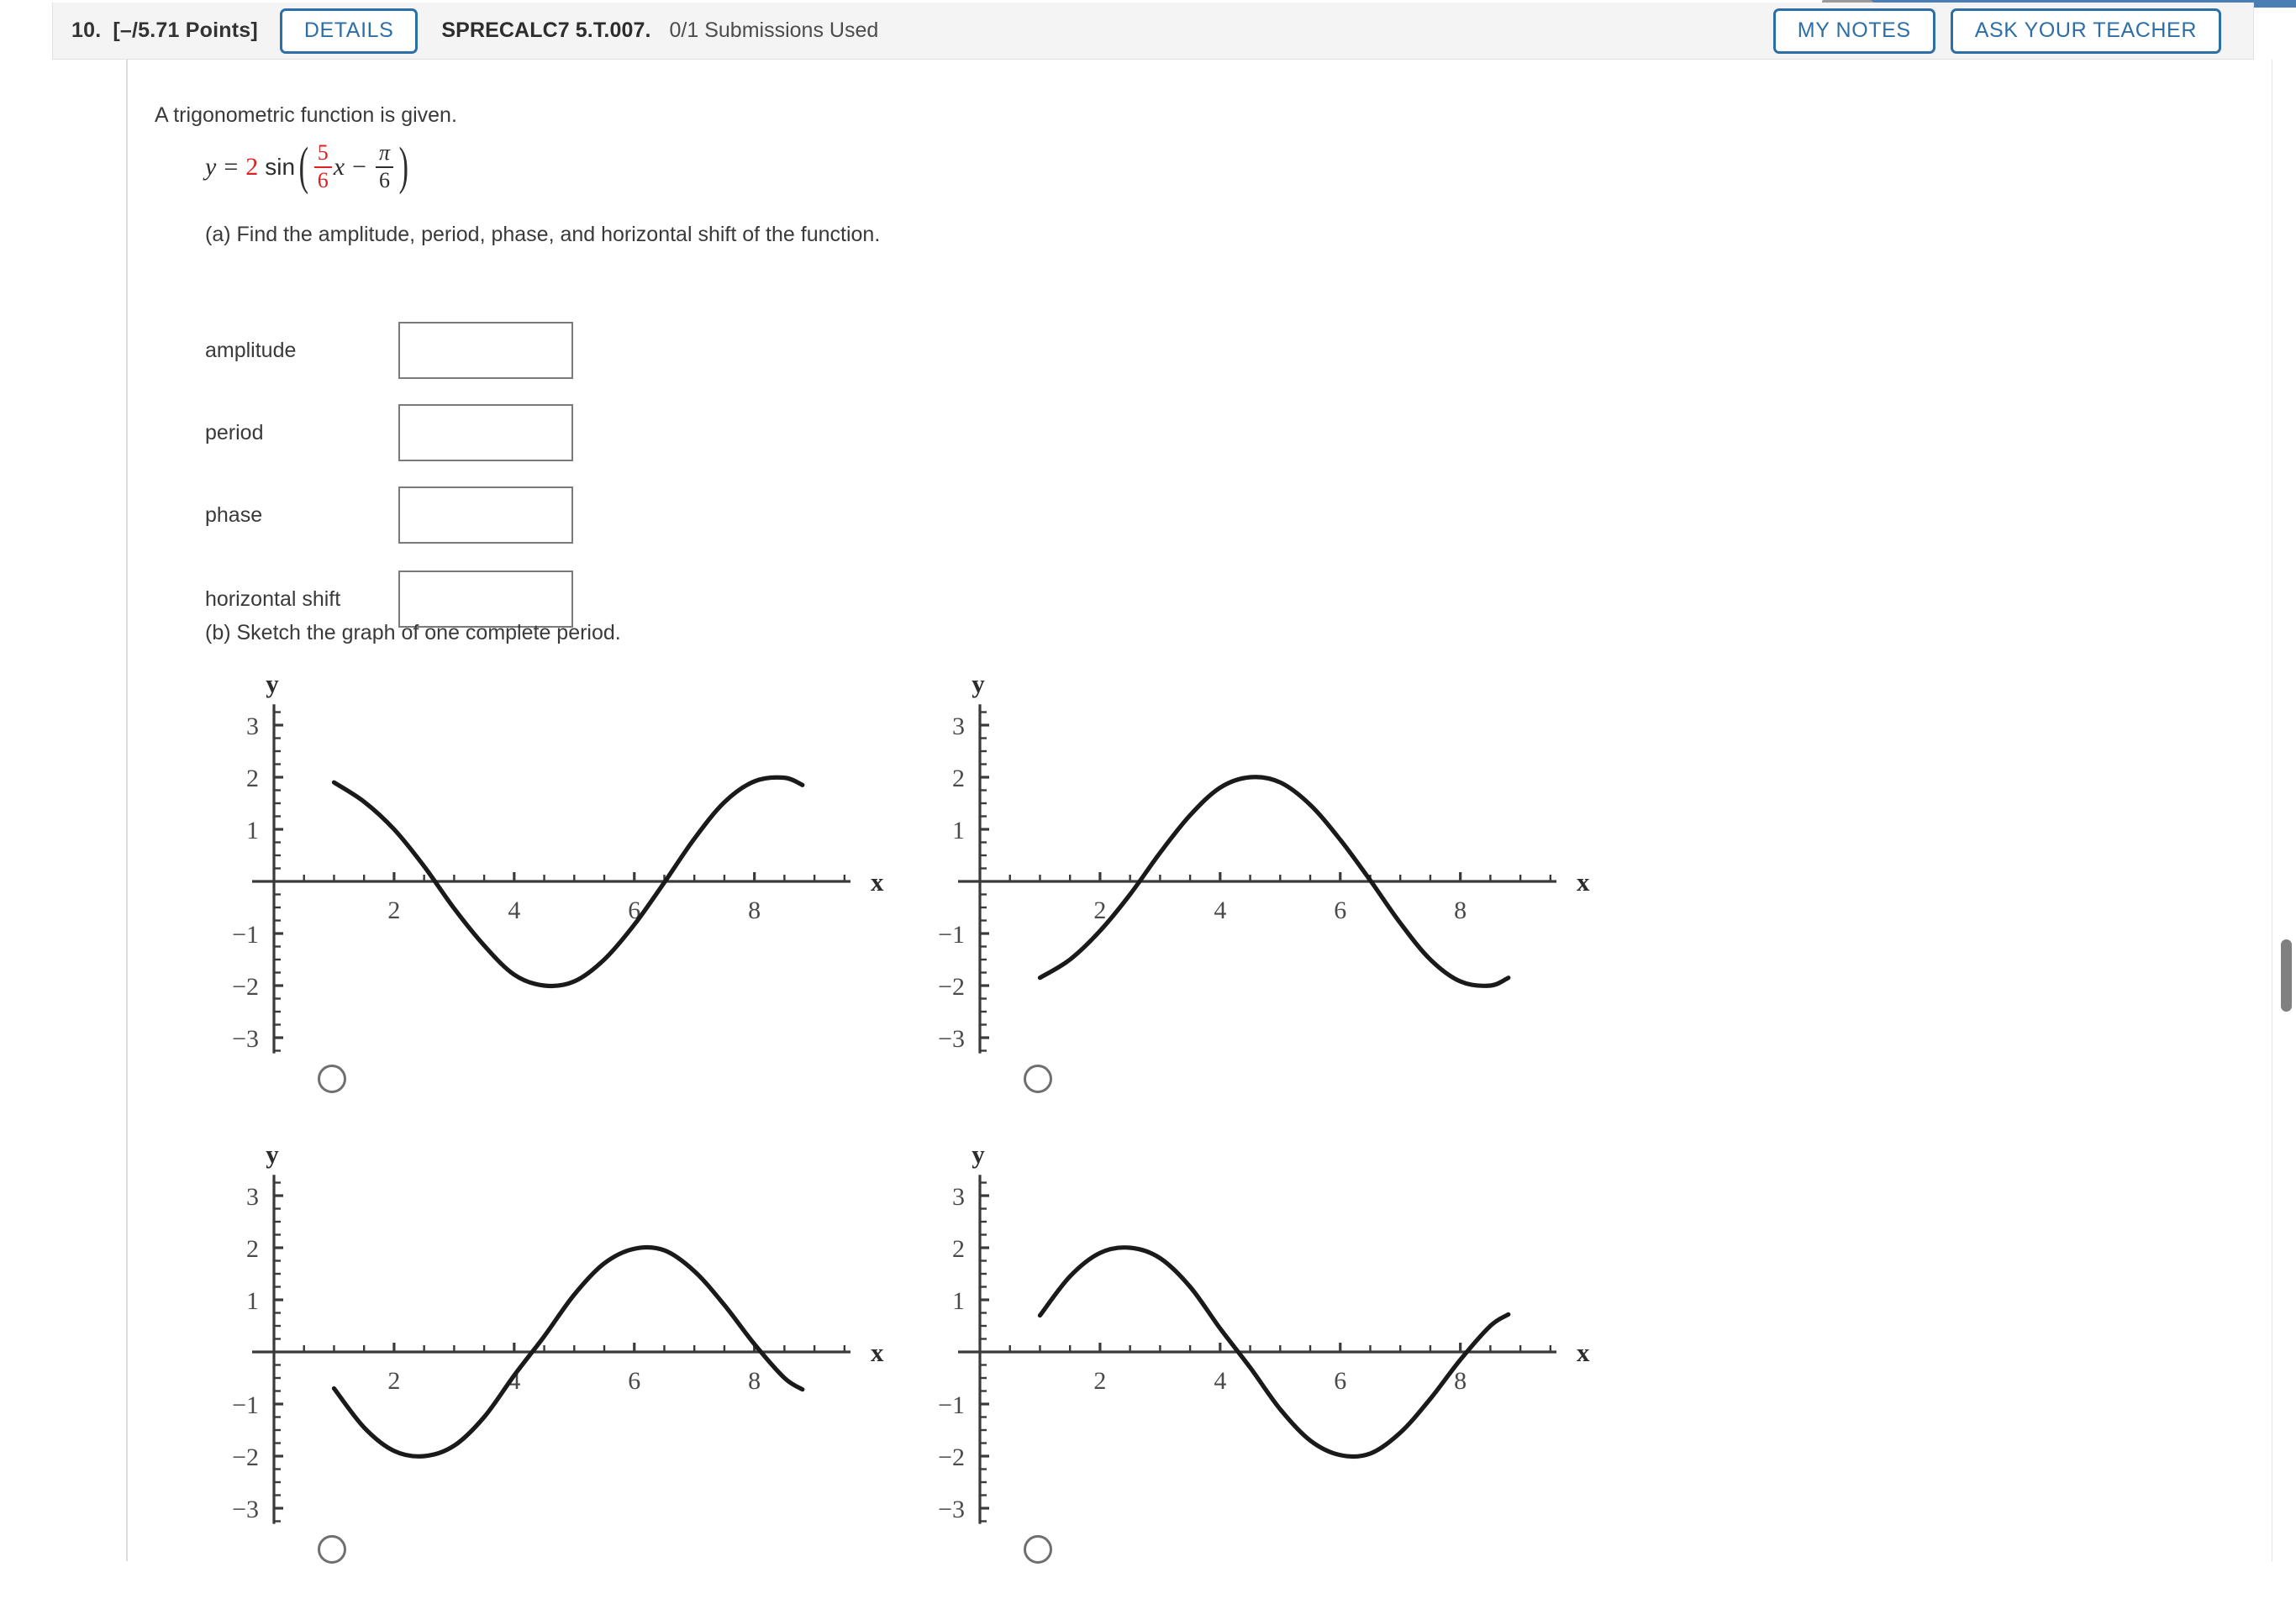 Image resolution: width=2296 pixels, height=1604 pixels. I want to click on answer-row-horizontal-shift: horizontal shift, so click(389, 599).